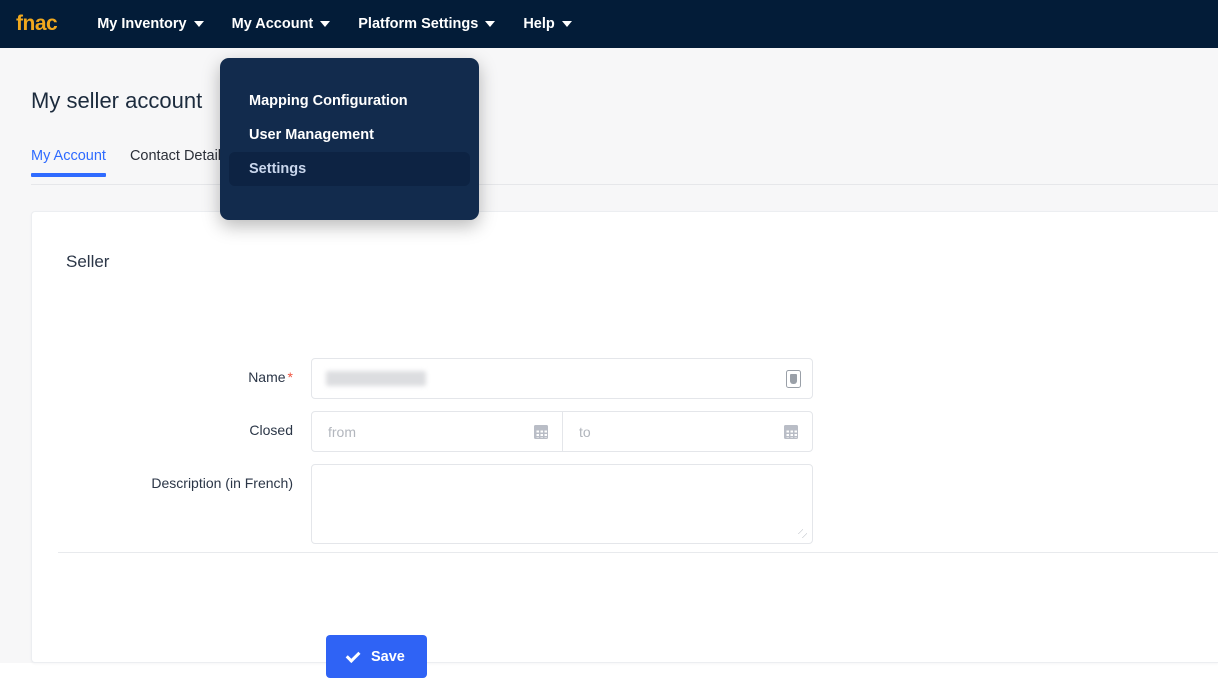 The image size is (1218, 678). What do you see at coordinates (270, 377) in the screenshot?
I see `name-label: Name *` at bounding box center [270, 377].